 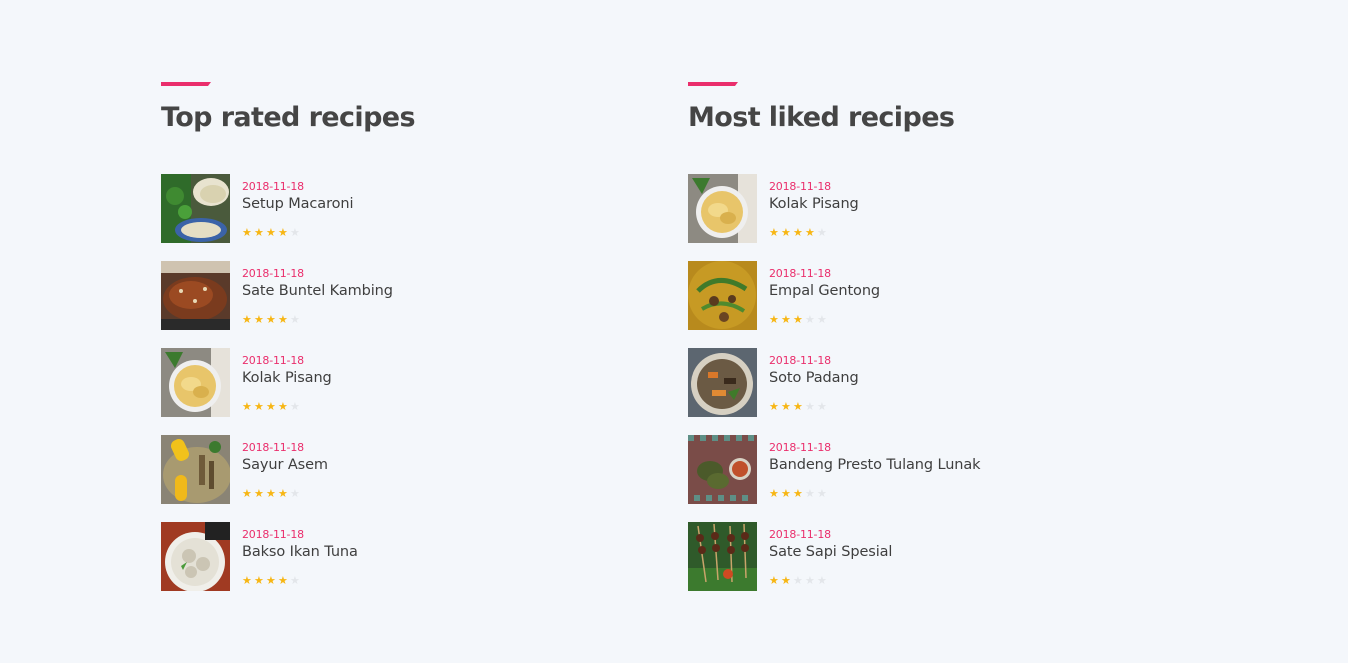 I want to click on recipe-item: 2018-11-18 Sayur Asem ★ ★ ★ ★ ★, so click(x=421, y=469).